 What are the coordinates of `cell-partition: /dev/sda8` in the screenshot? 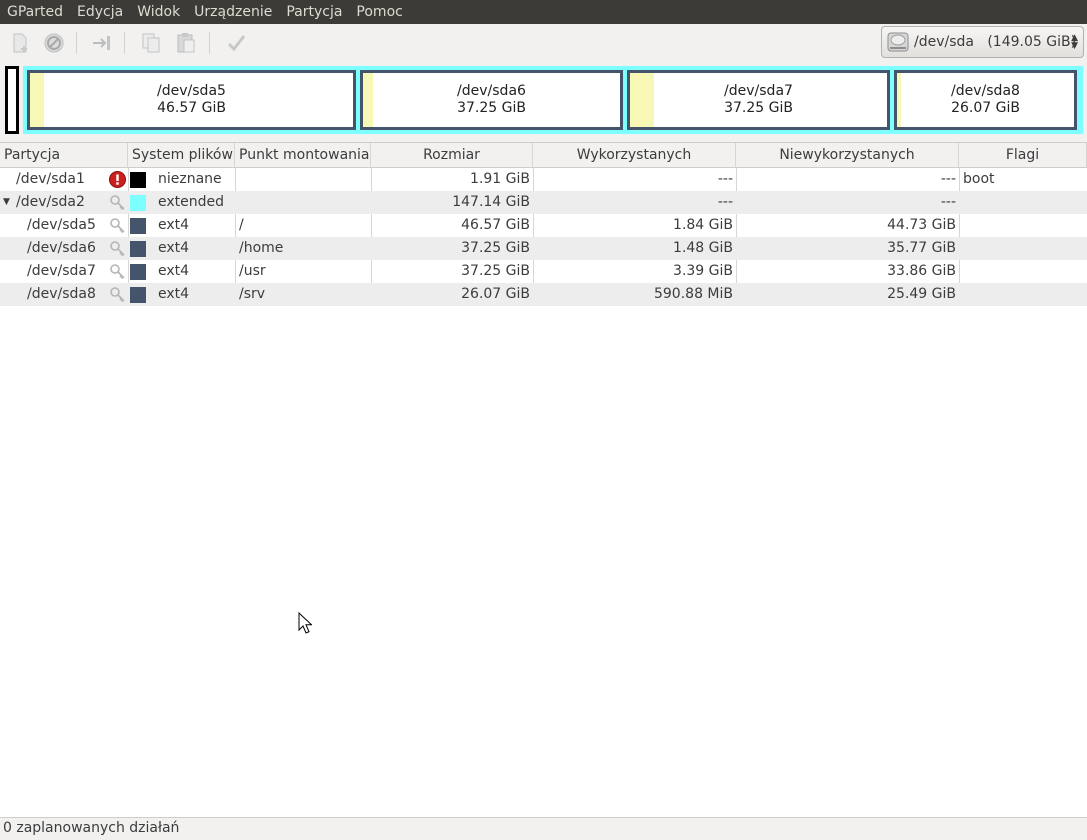 It's located at (61, 294).